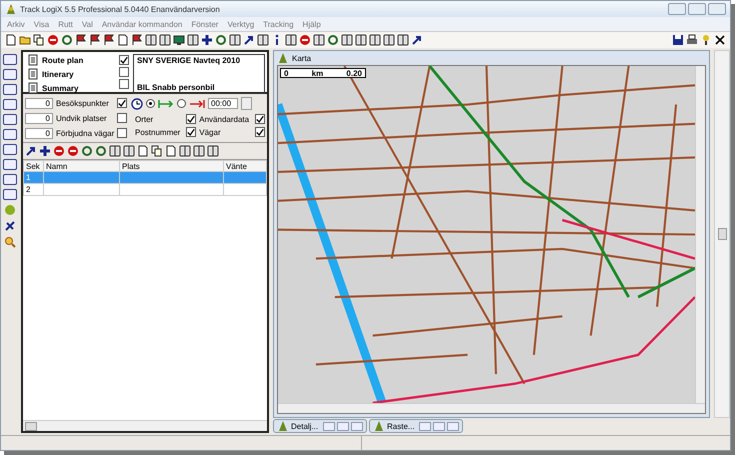 The width and height of the screenshot is (735, 455). What do you see at coordinates (145, 190) in the screenshot?
I see `table-row: 2` at bounding box center [145, 190].